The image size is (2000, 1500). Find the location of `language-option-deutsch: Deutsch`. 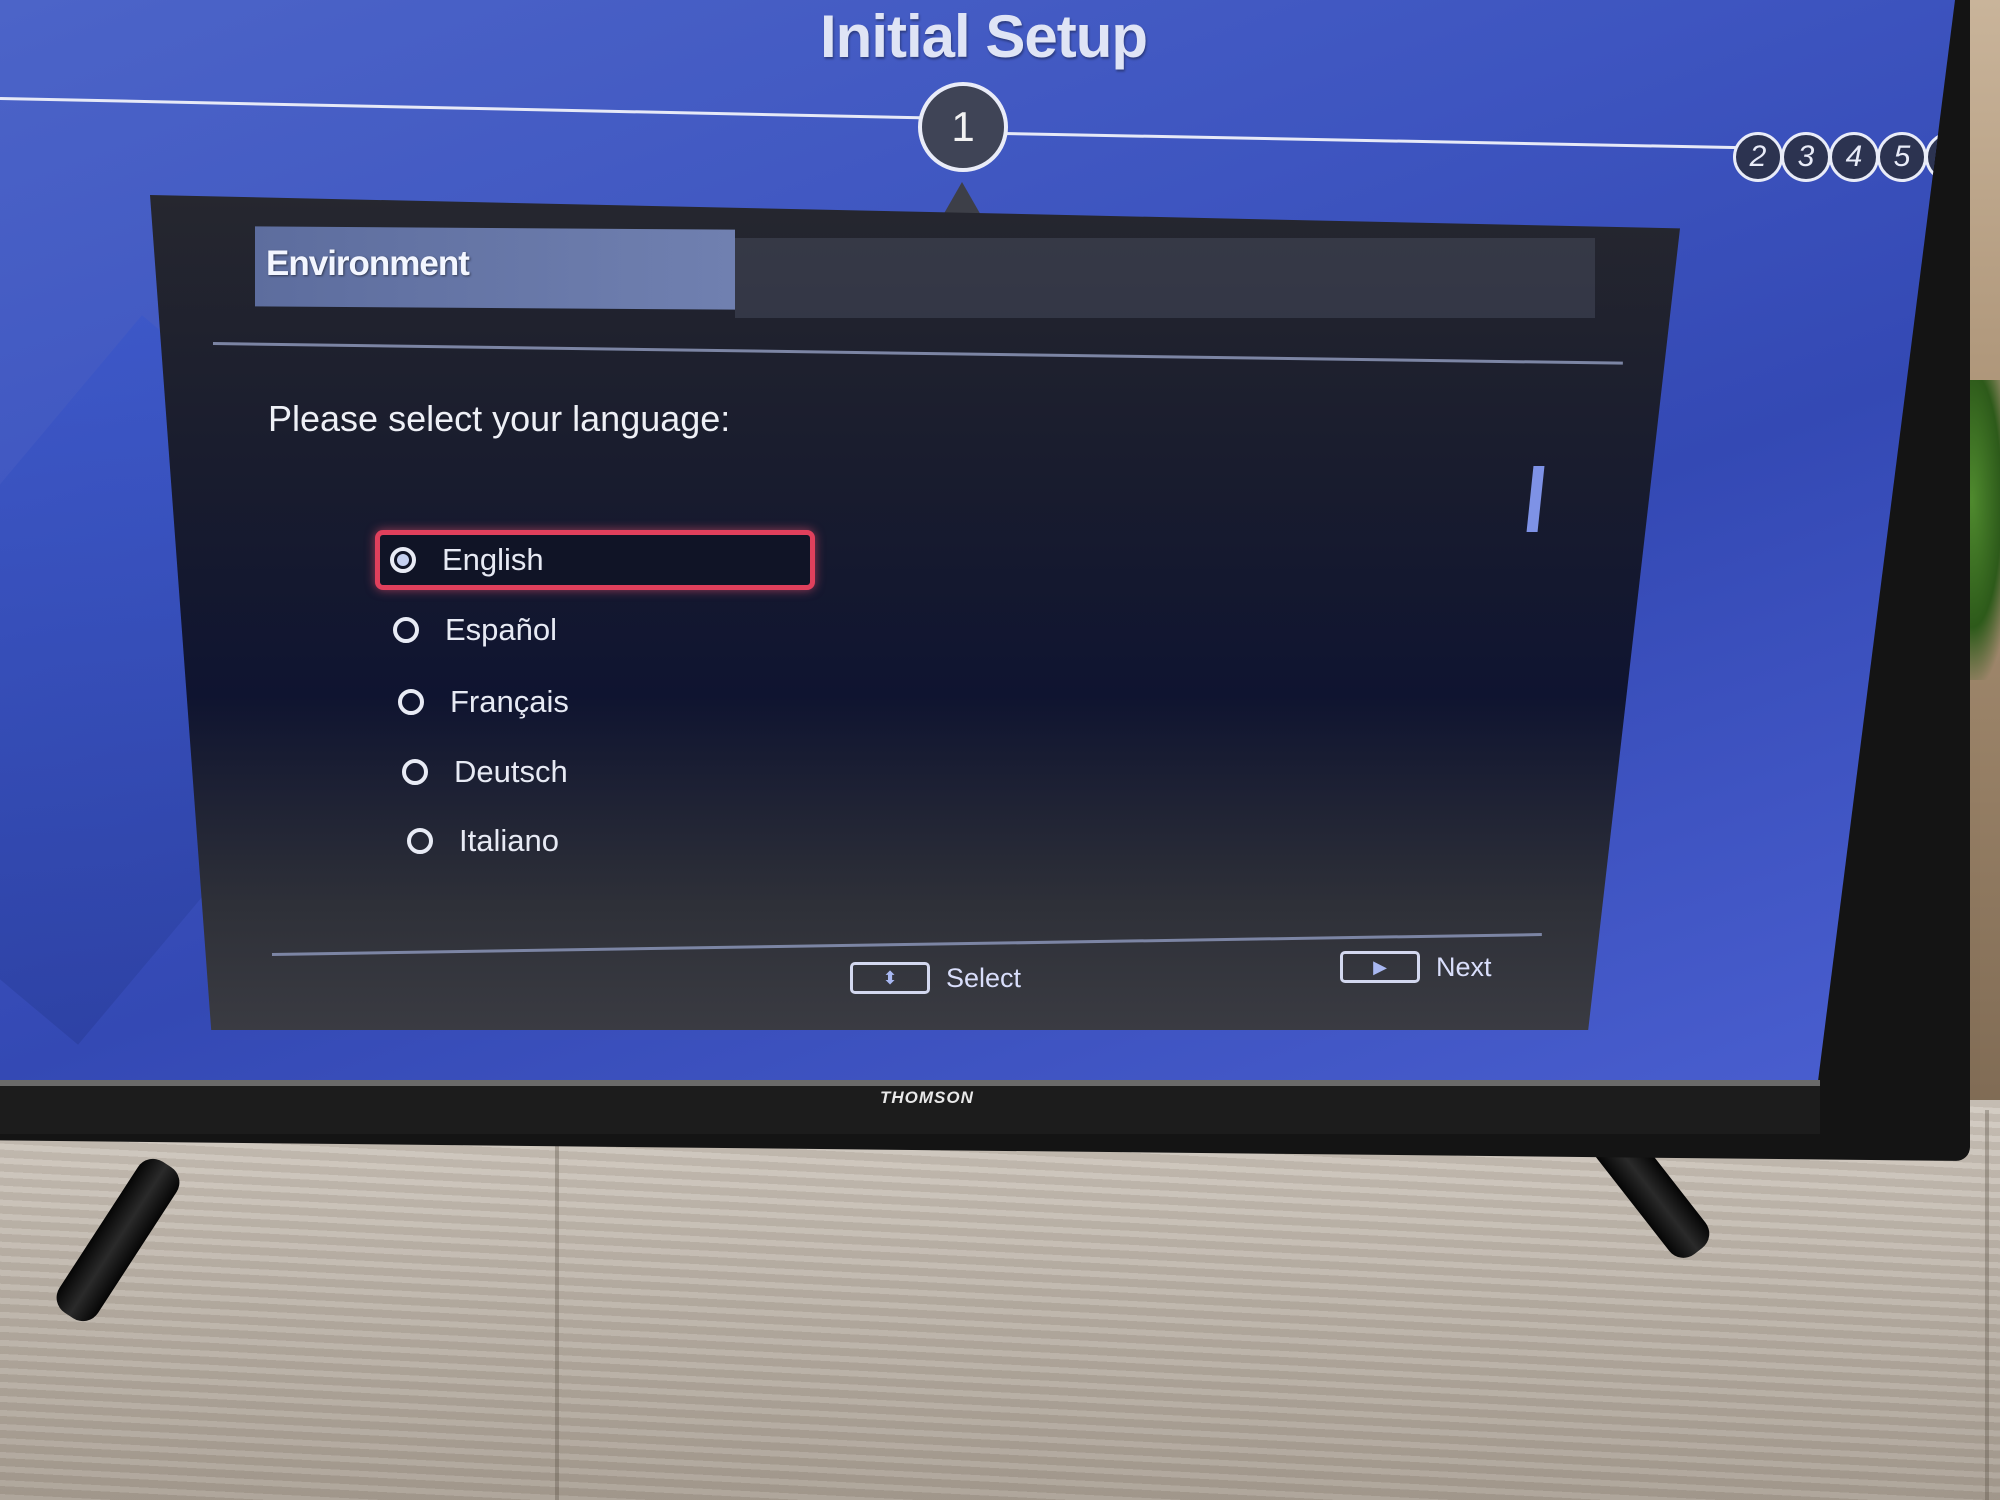

language-option-deutsch: Deutsch is located at coordinates (485, 772).